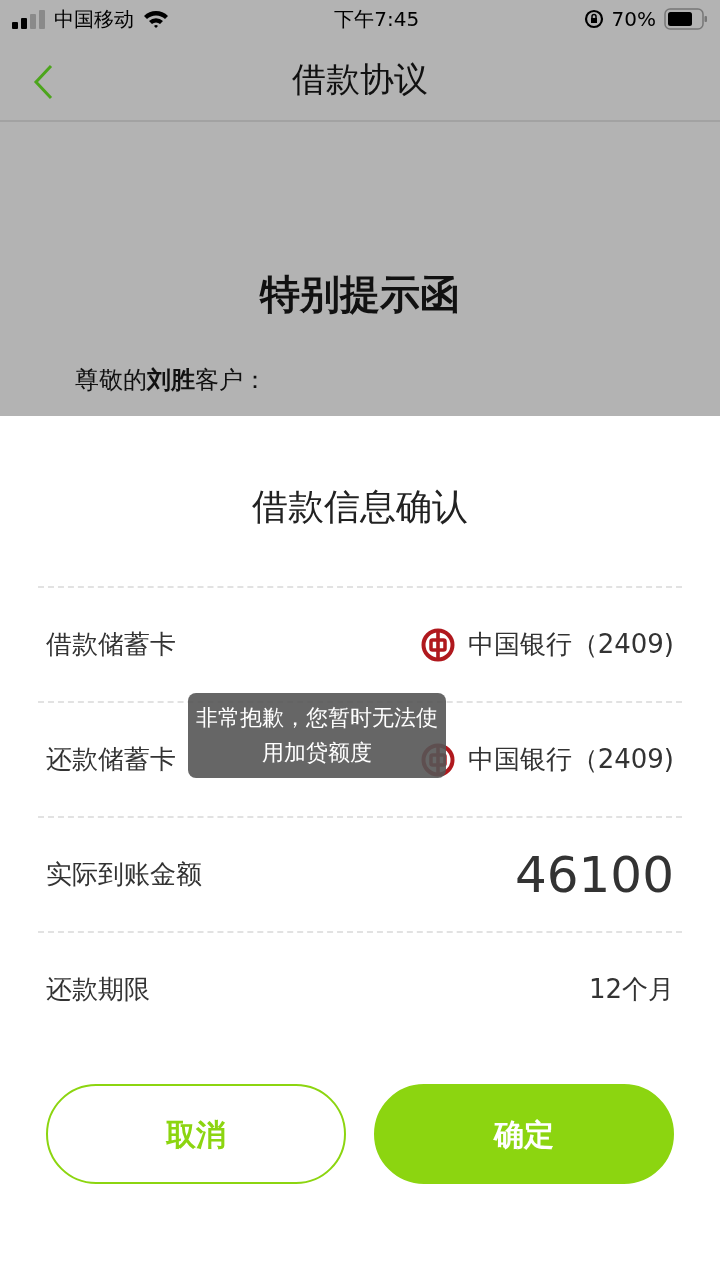  Describe the element at coordinates (98, 989) in the screenshot. I see `row-label: 还款期限` at that location.